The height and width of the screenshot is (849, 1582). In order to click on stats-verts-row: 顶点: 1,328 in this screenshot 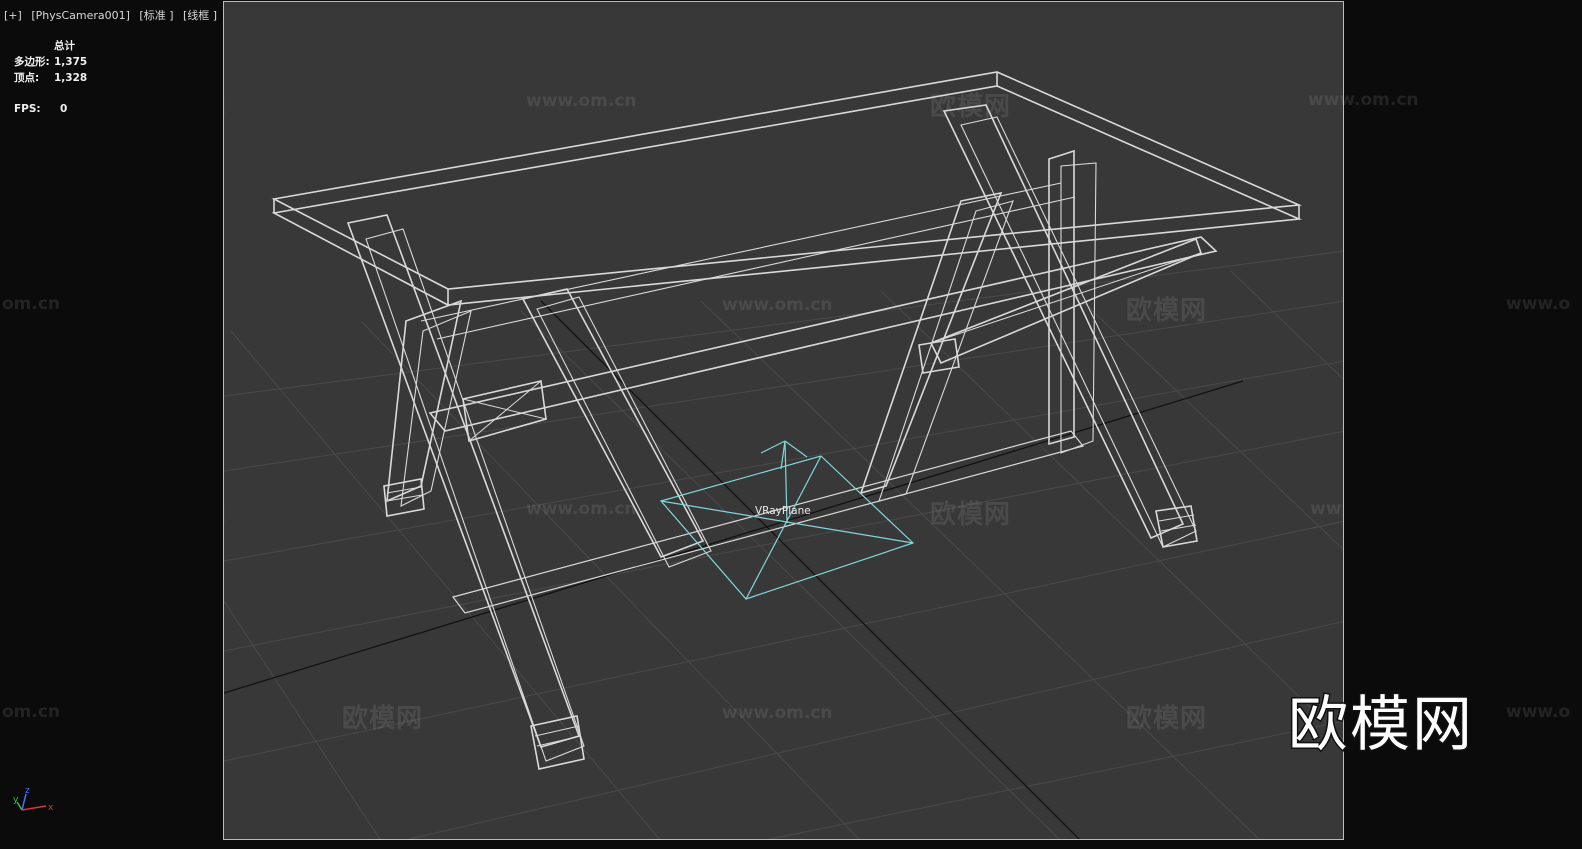, I will do `click(50, 78)`.